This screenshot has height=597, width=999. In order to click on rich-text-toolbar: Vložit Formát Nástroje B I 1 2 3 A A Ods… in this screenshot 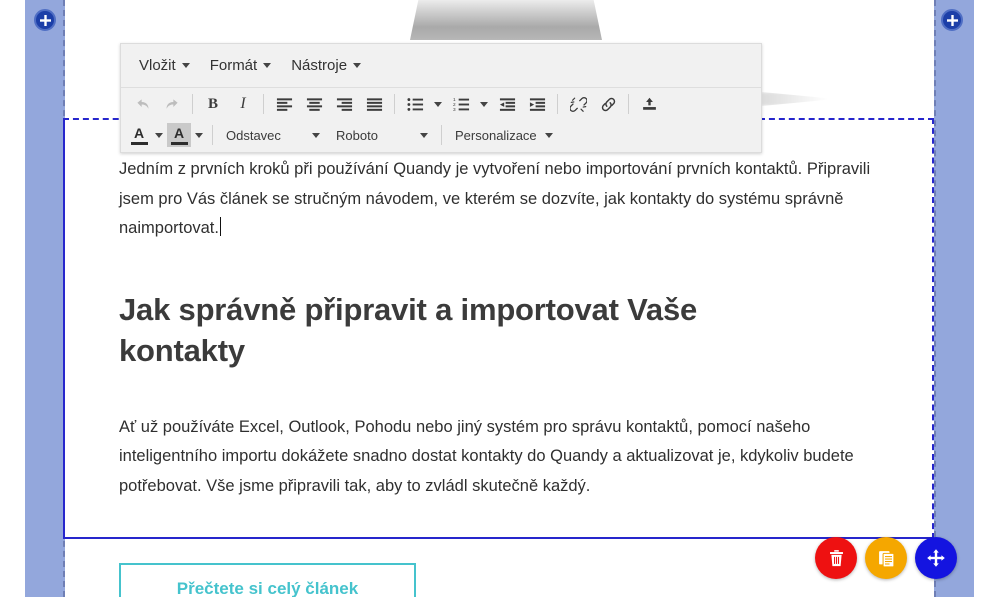, I will do `click(441, 98)`.